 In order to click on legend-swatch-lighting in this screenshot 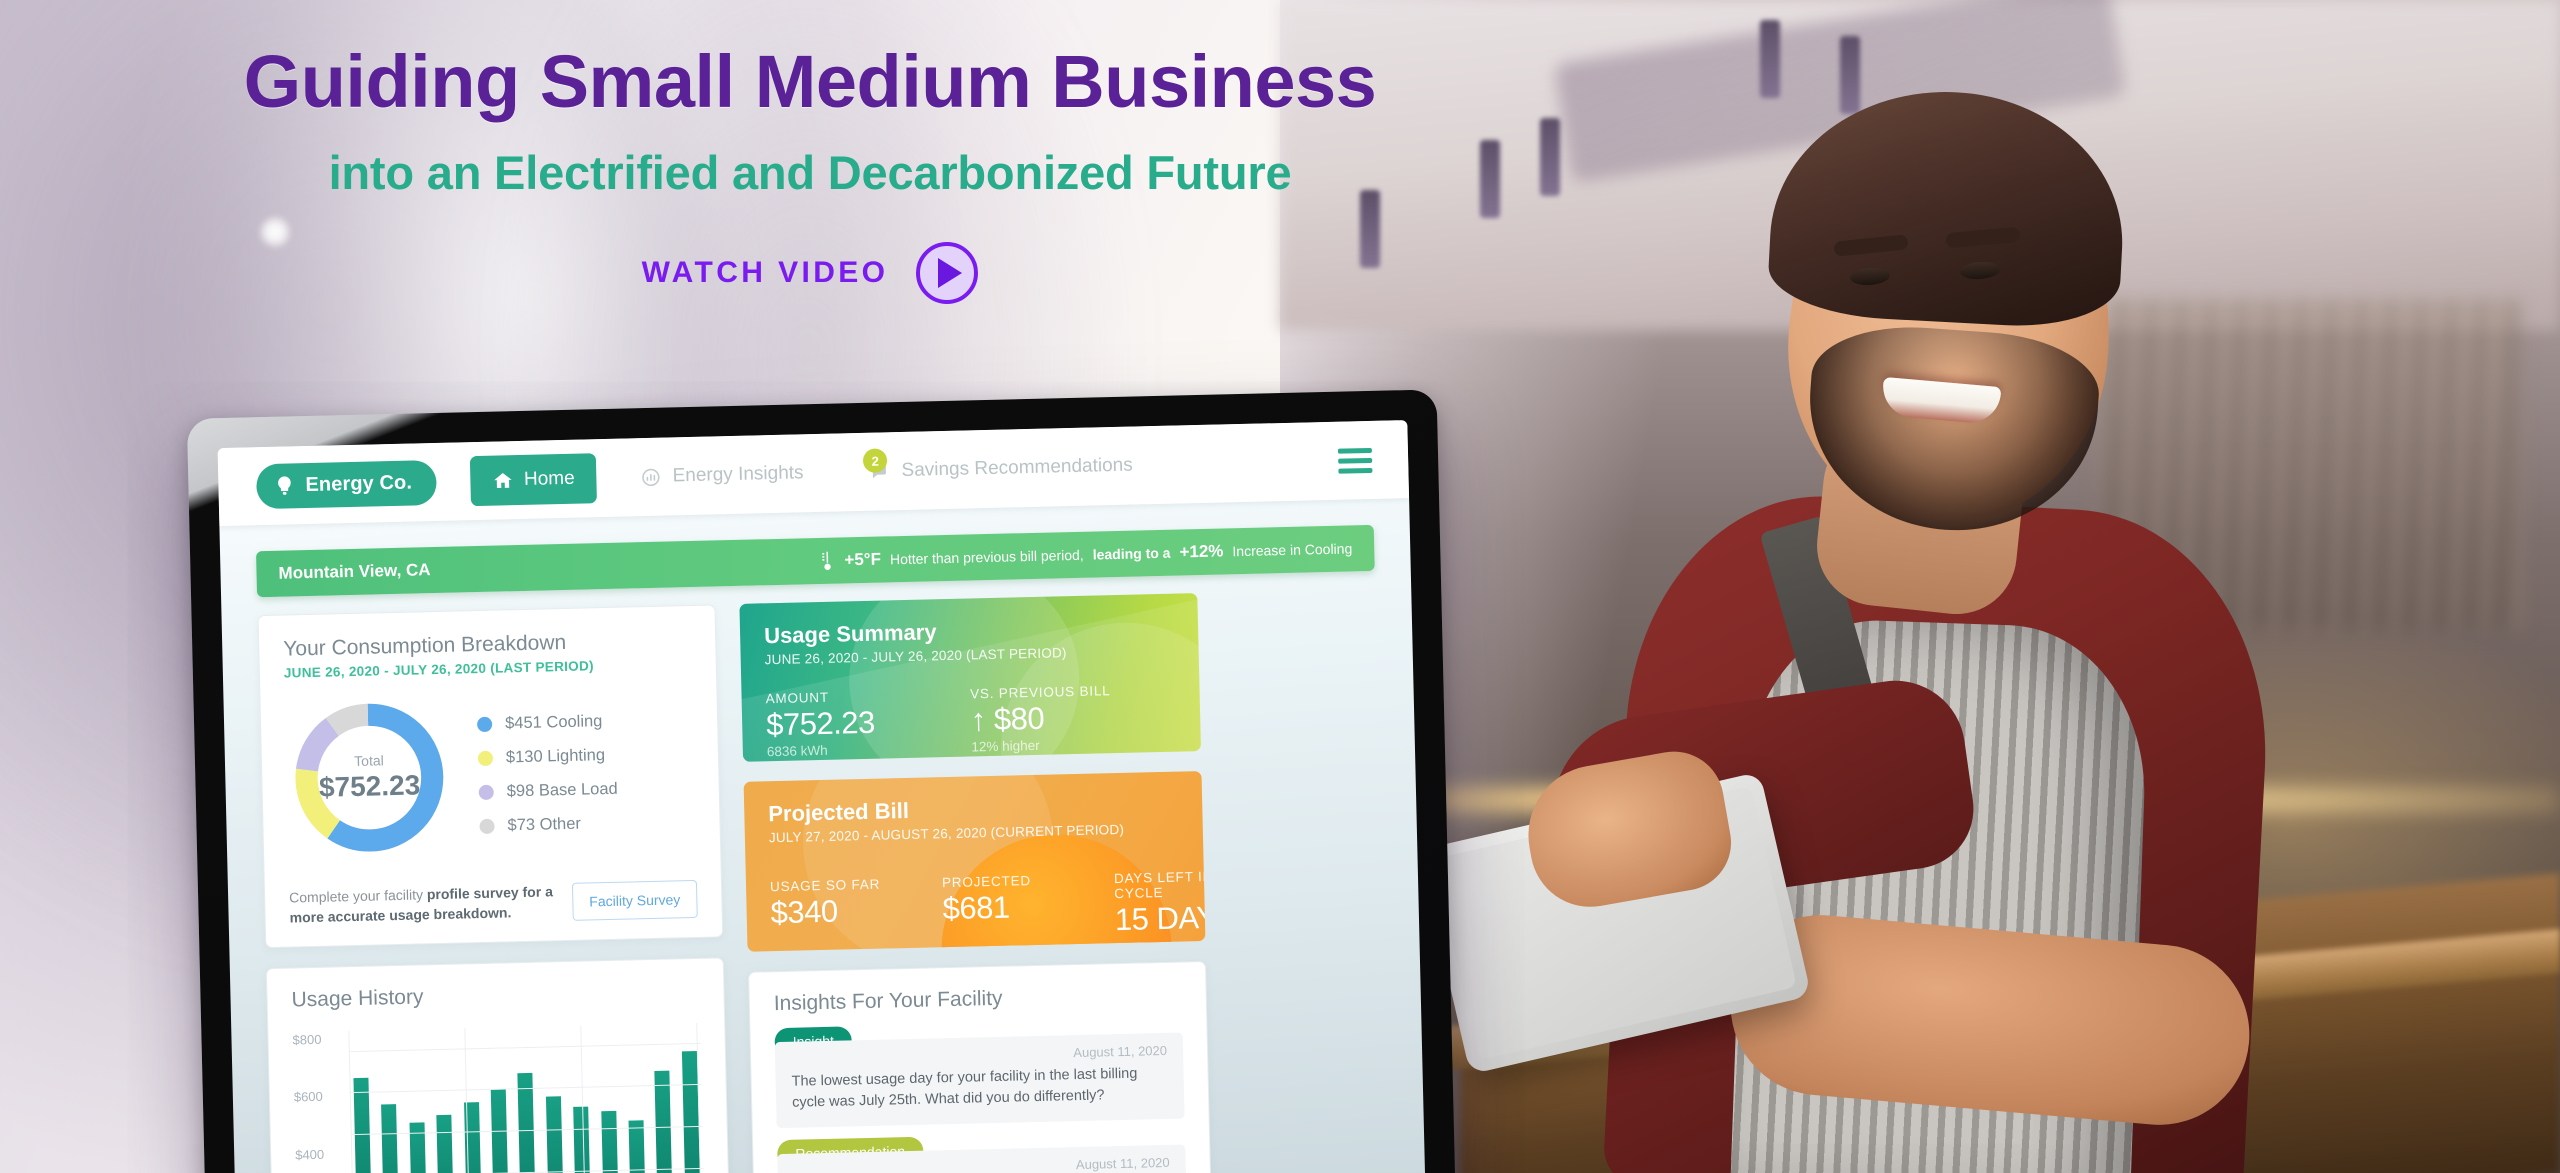, I will do `click(485, 758)`.